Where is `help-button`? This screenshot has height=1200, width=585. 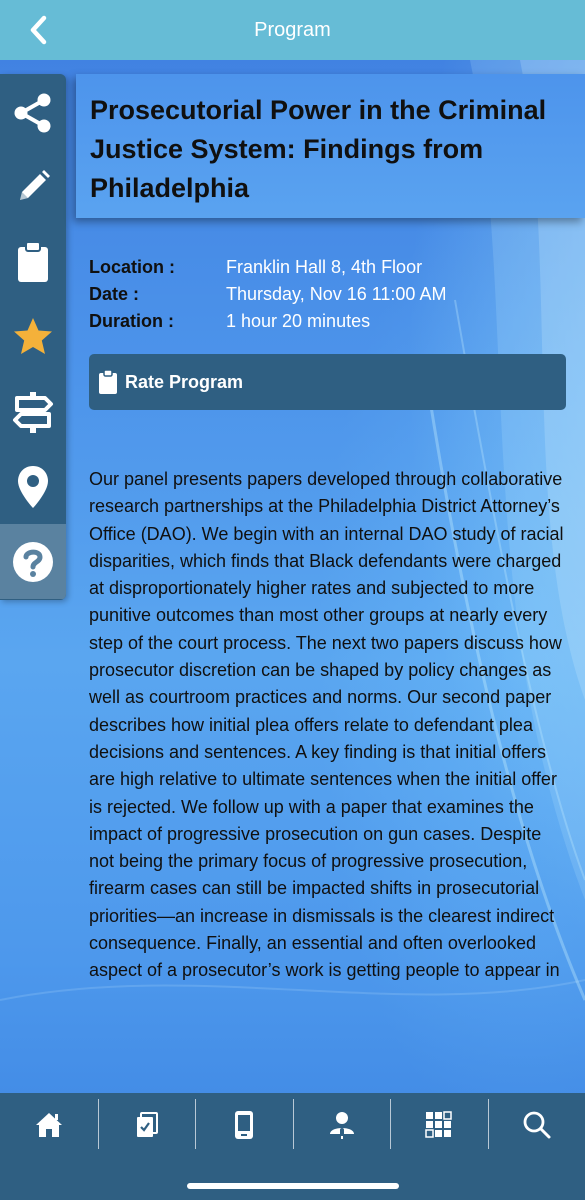 help-button is located at coordinates (33, 561).